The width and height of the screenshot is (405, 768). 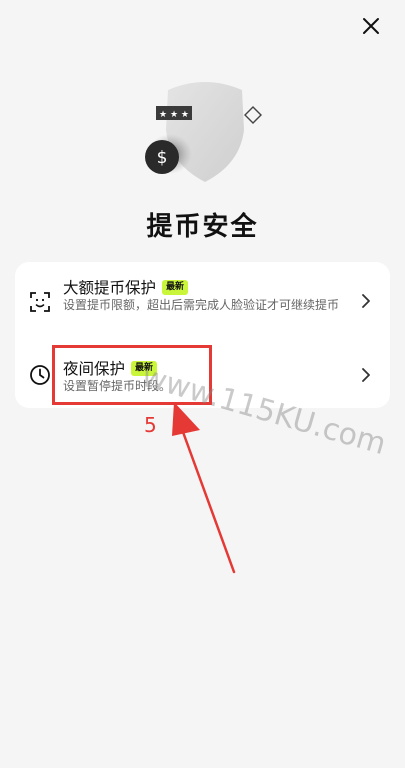 I want to click on page-title: 提币安全, so click(x=202, y=227).